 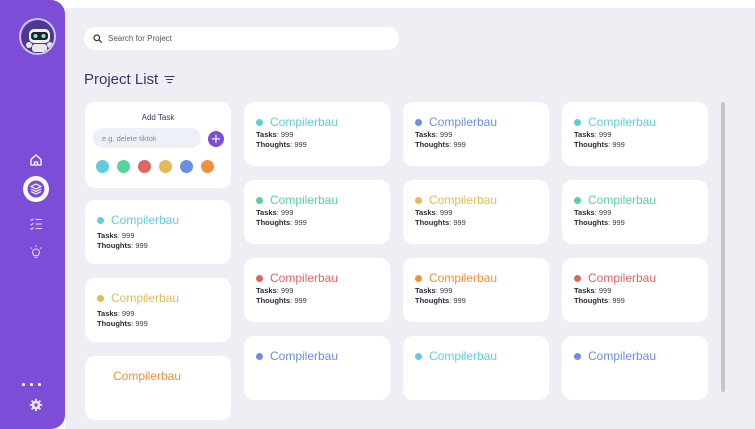 I want to click on lightbulb-icon, so click(x=36, y=252).